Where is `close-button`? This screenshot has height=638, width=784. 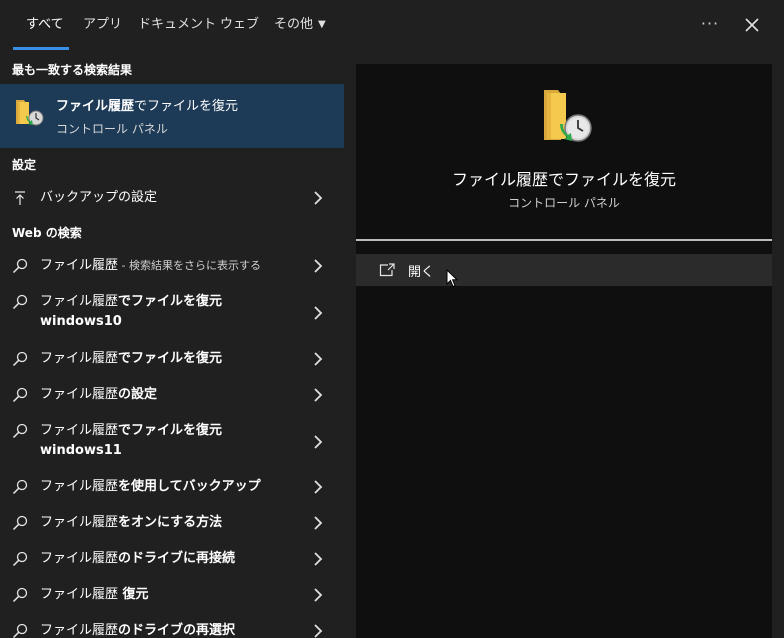 close-button is located at coordinates (752, 25).